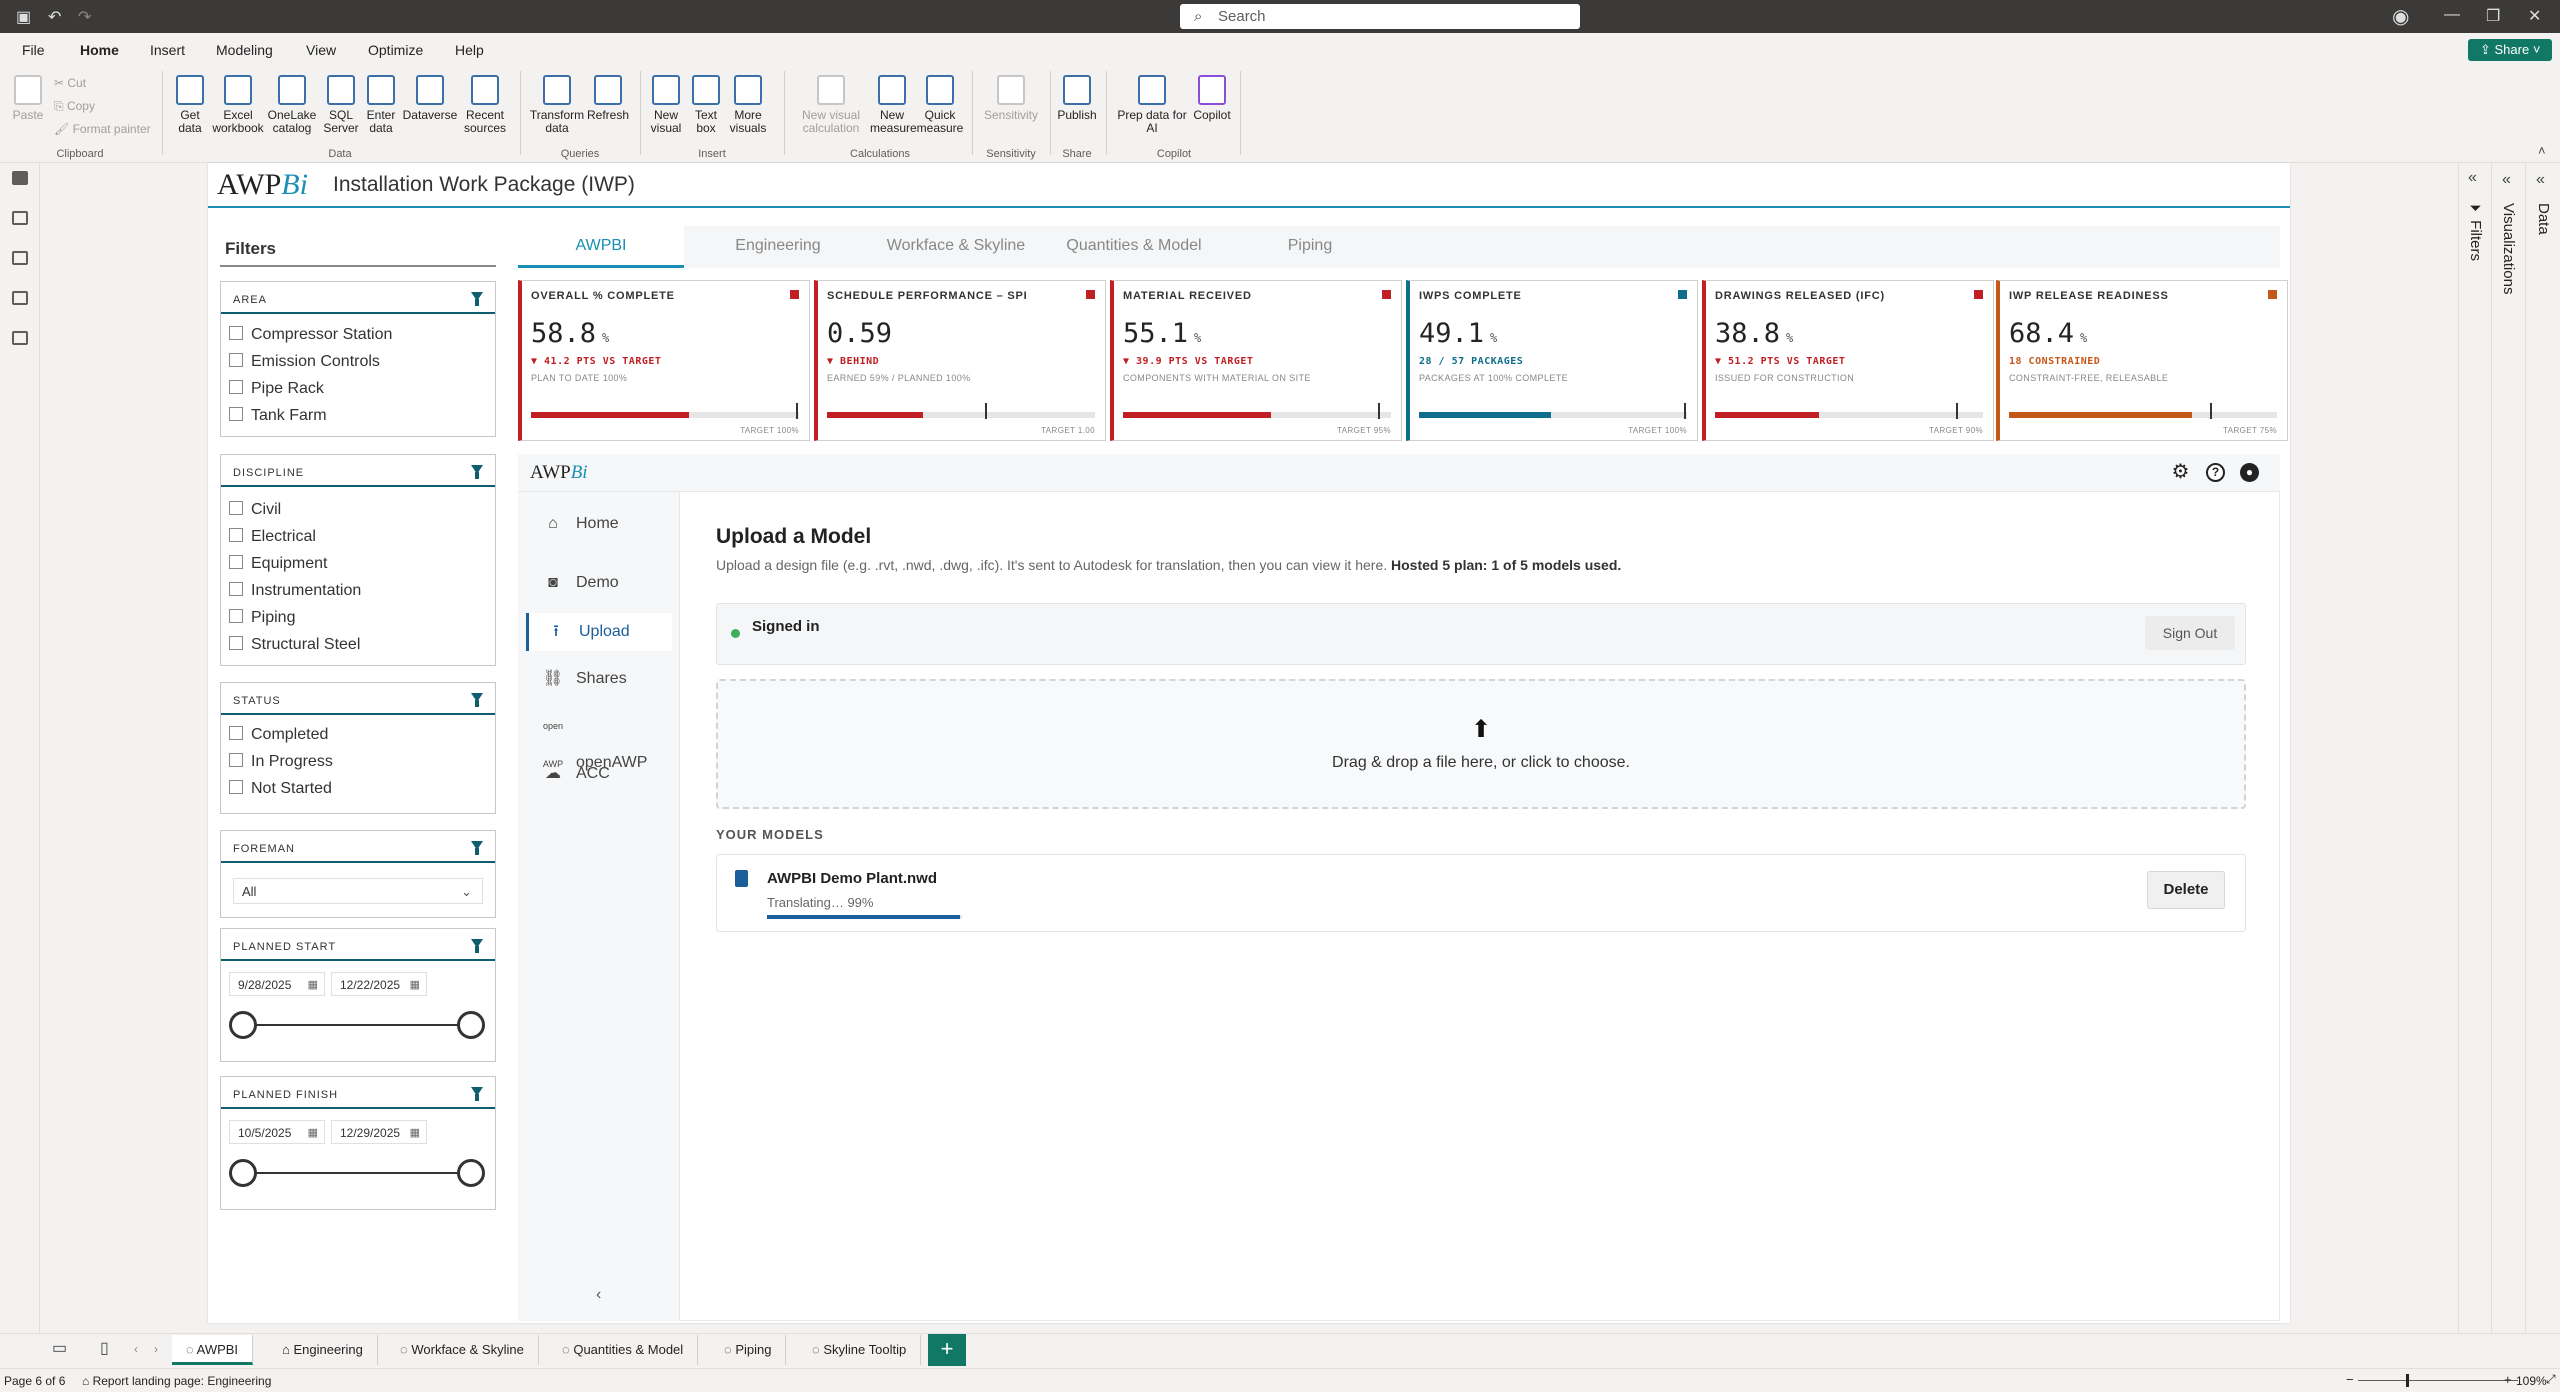 The image size is (2560, 1392). Describe the element at coordinates (277, 984) in the screenshot. I see `start-date-from-input: 9/28/2025 ▦` at that location.